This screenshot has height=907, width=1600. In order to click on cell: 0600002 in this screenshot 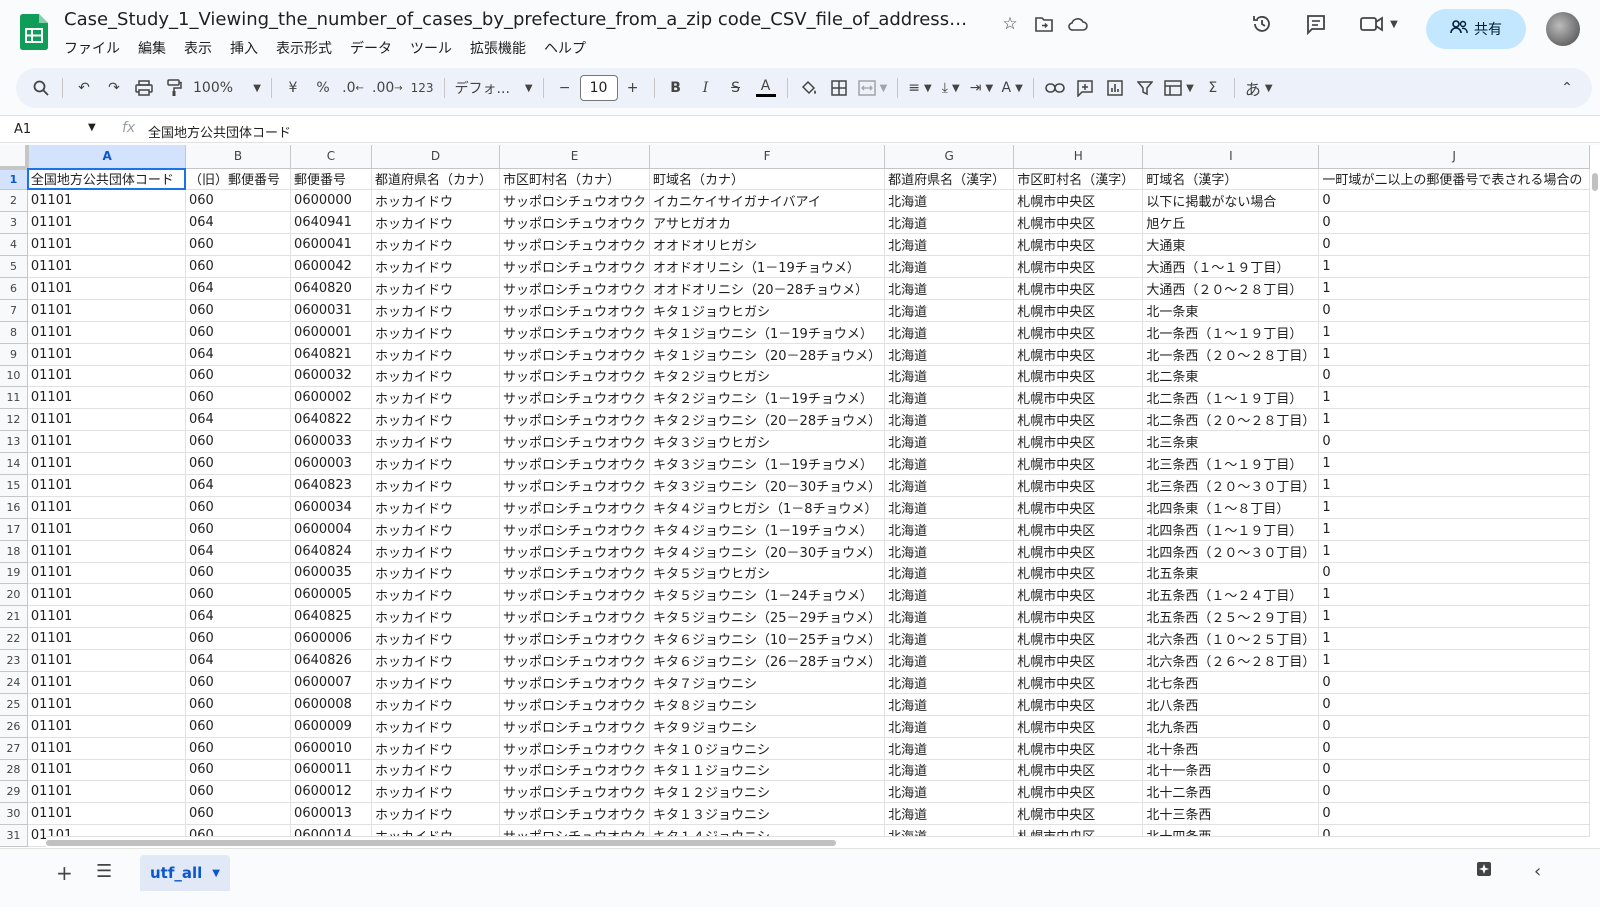, I will do `click(331, 398)`.